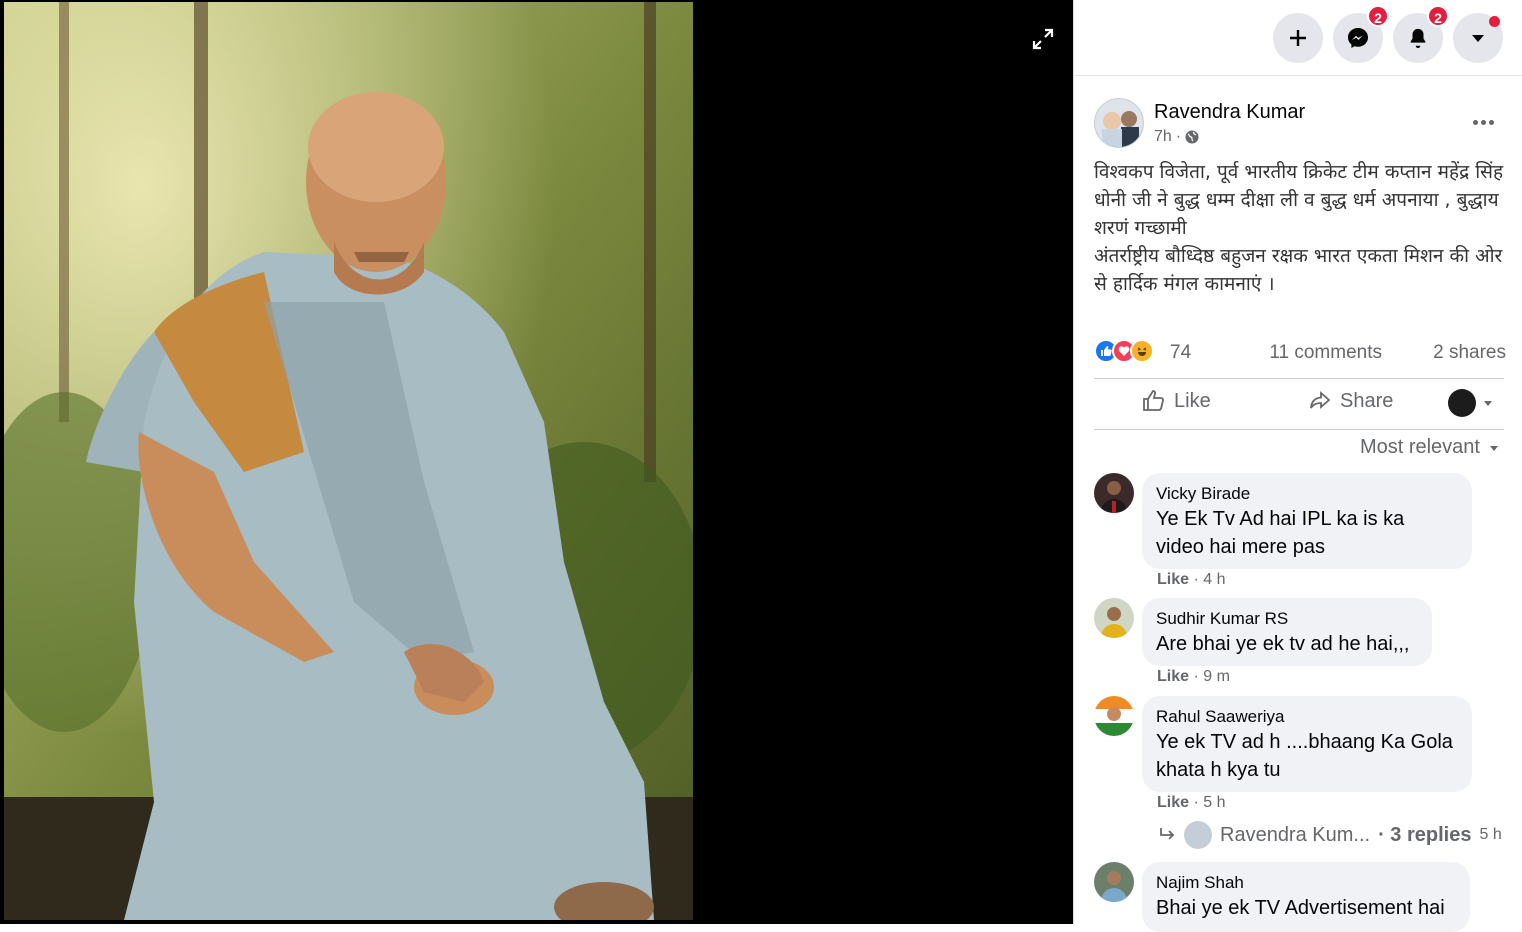  I want to click on comment-text: Bhai ye ek TV Advertisement hai, so click(1300, 908).